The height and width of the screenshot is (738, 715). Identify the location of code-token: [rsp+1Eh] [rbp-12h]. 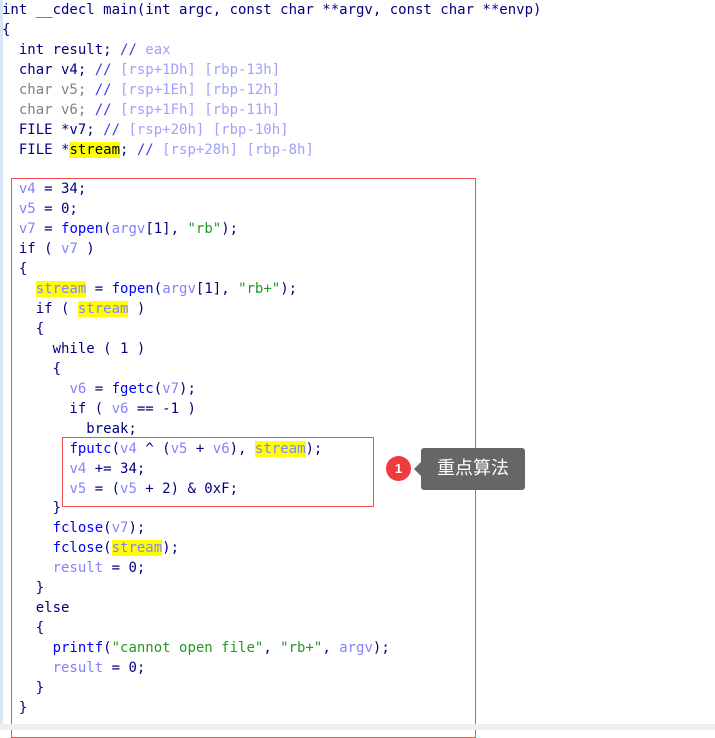
(196, 89).